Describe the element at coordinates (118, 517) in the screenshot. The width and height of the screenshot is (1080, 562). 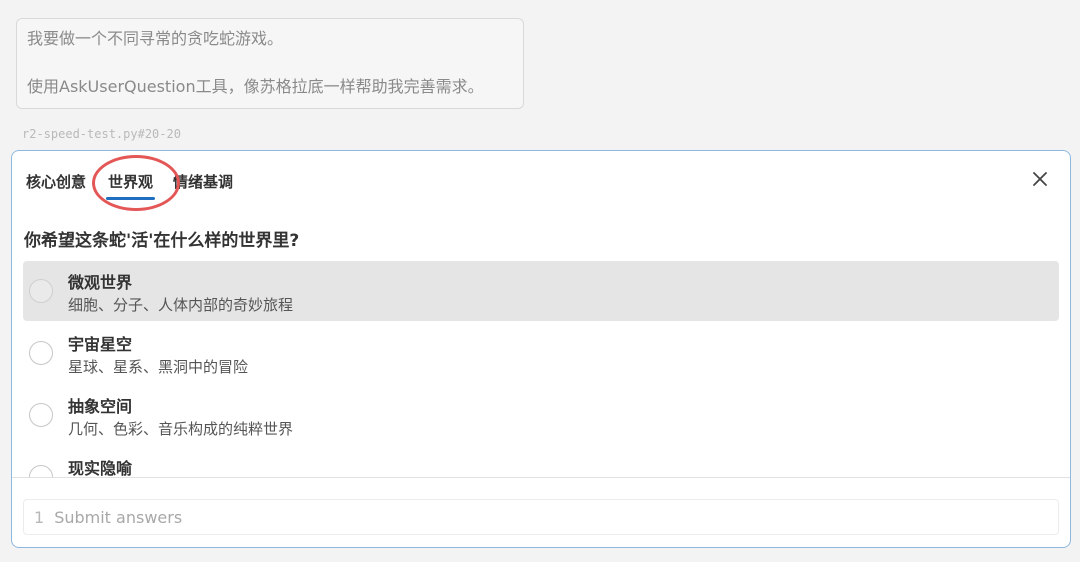
I see `submit-label: Submit answers` at that location.